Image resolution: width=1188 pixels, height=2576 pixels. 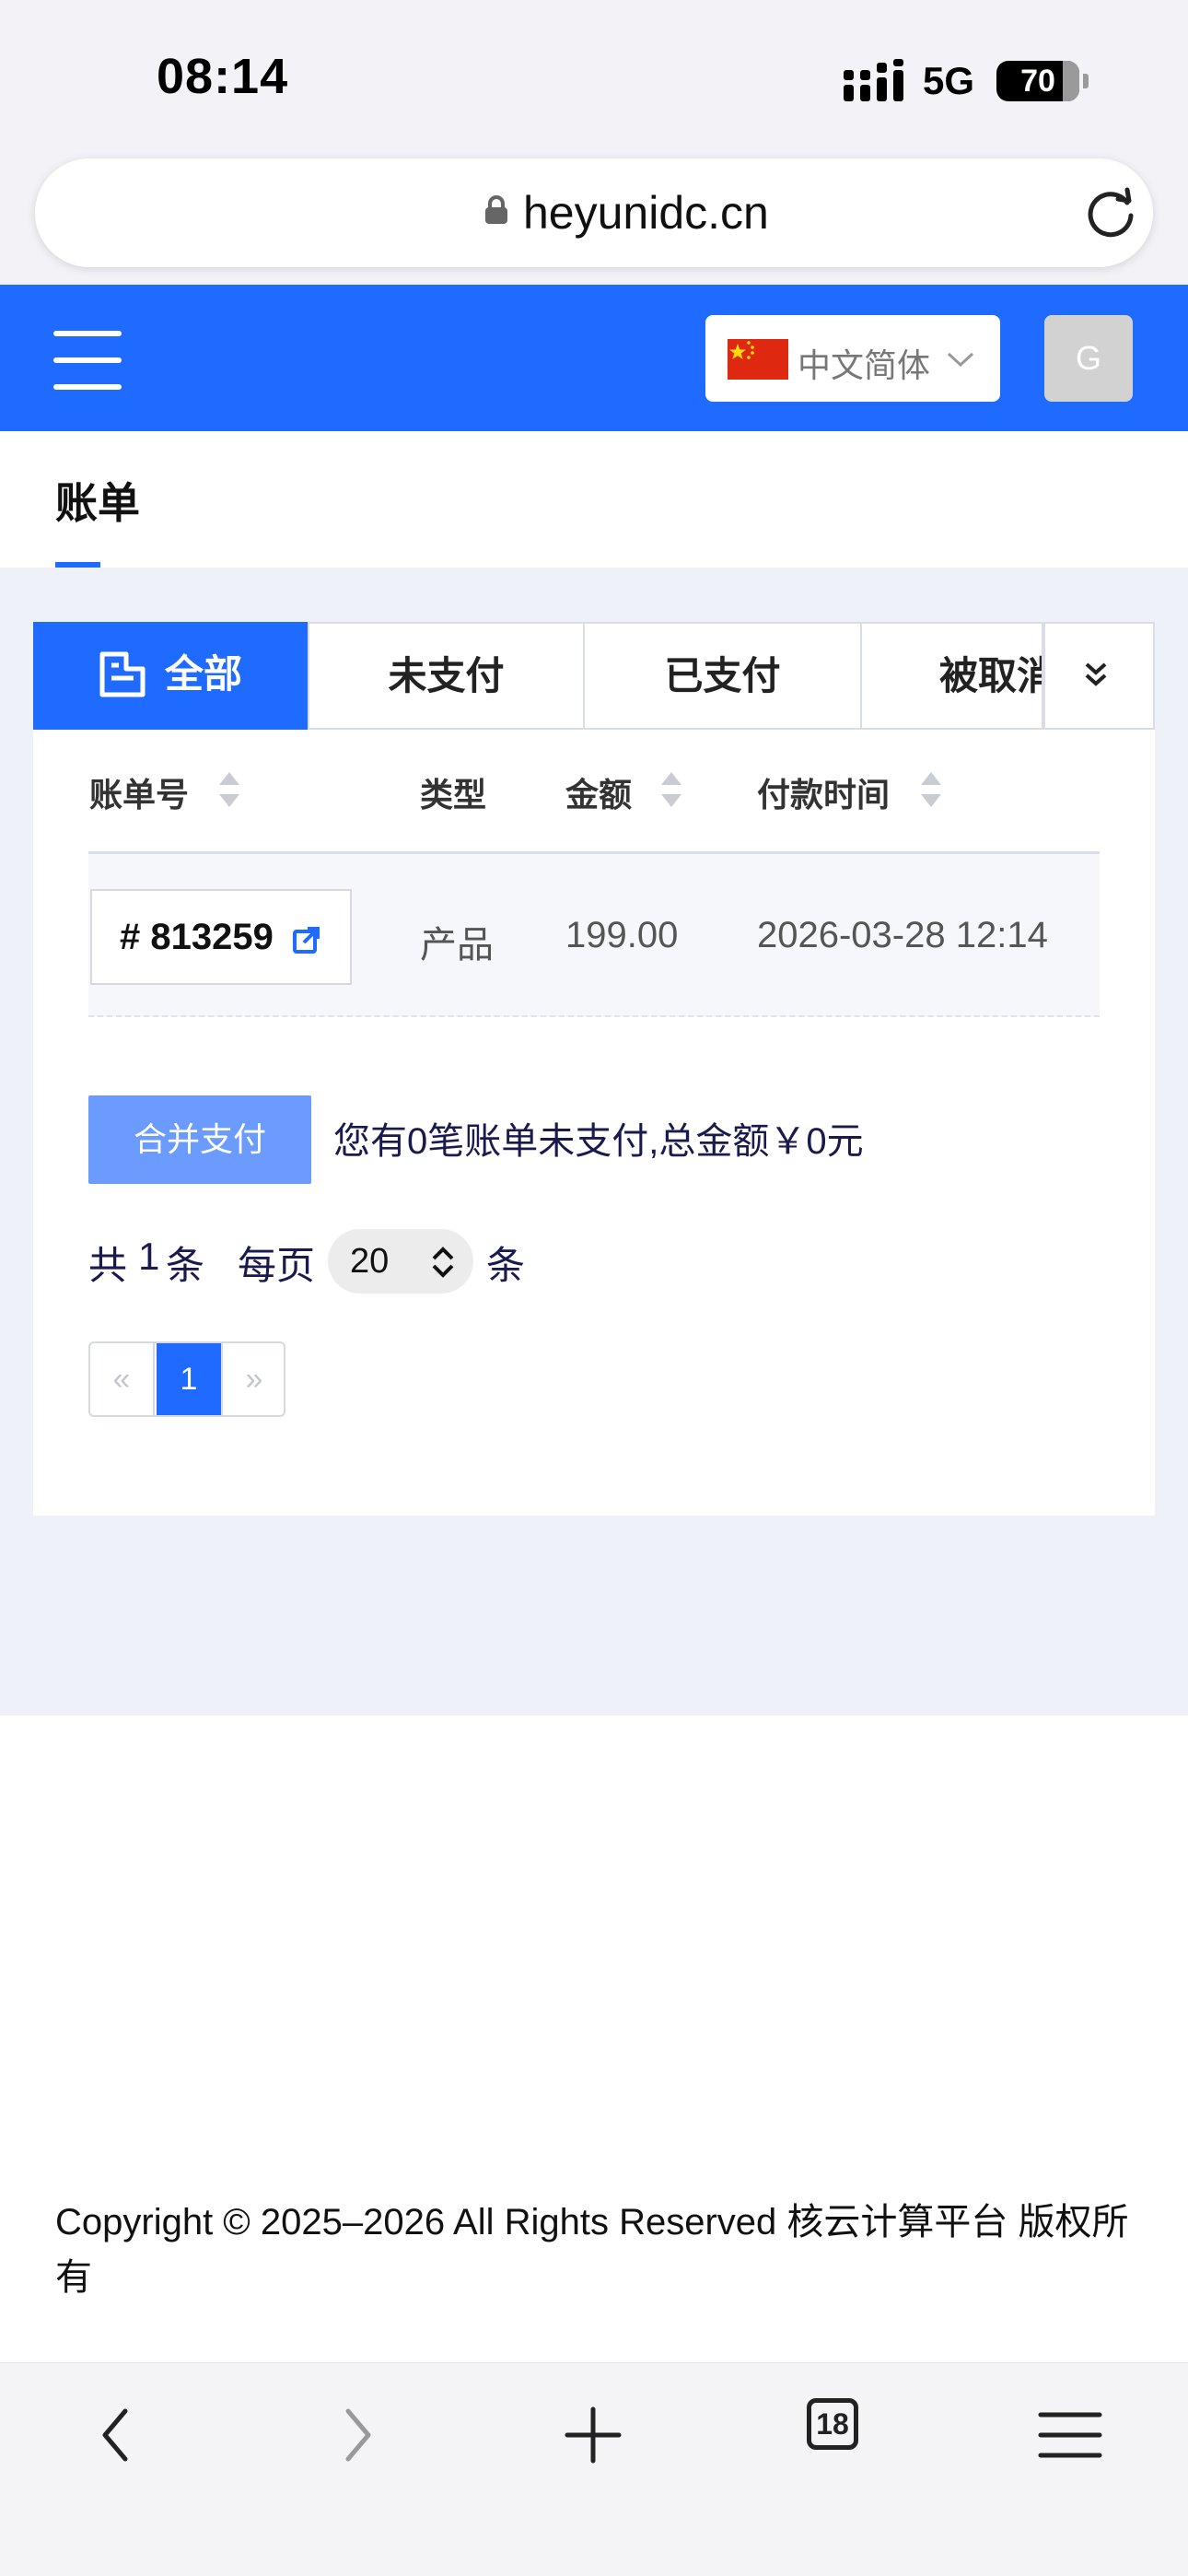 I want to click on bill-icon, so click(x=122, y=674).